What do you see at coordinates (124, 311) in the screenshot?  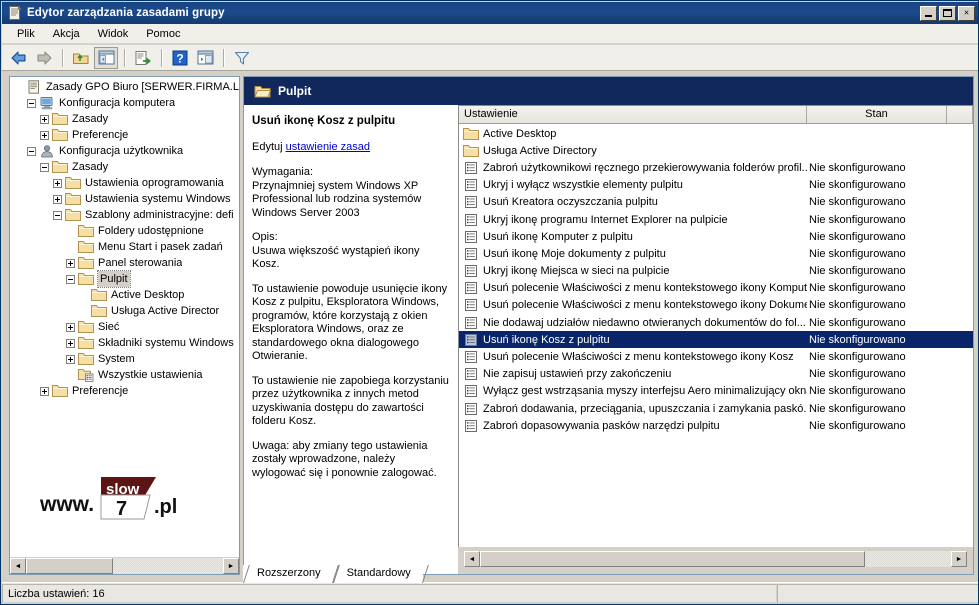 I see `tree-item: Usługa Active Director` at bounding box center [124, 311].